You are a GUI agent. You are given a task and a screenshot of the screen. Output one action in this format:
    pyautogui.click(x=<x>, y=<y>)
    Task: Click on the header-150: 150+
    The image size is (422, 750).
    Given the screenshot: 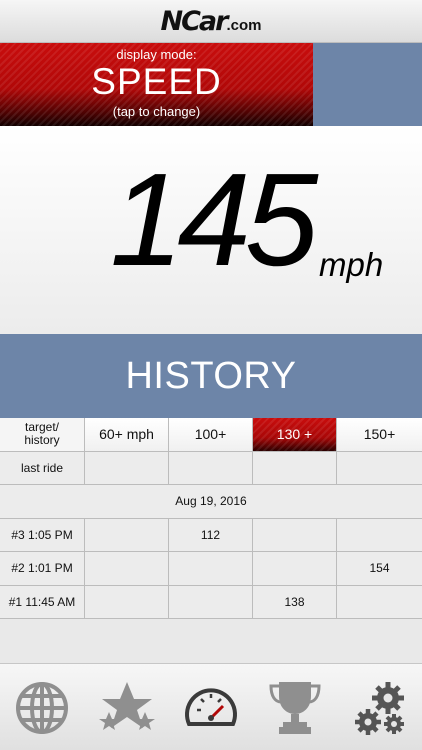 What is the action you would take?
    pyautogui.click(x=379, y=434)
    